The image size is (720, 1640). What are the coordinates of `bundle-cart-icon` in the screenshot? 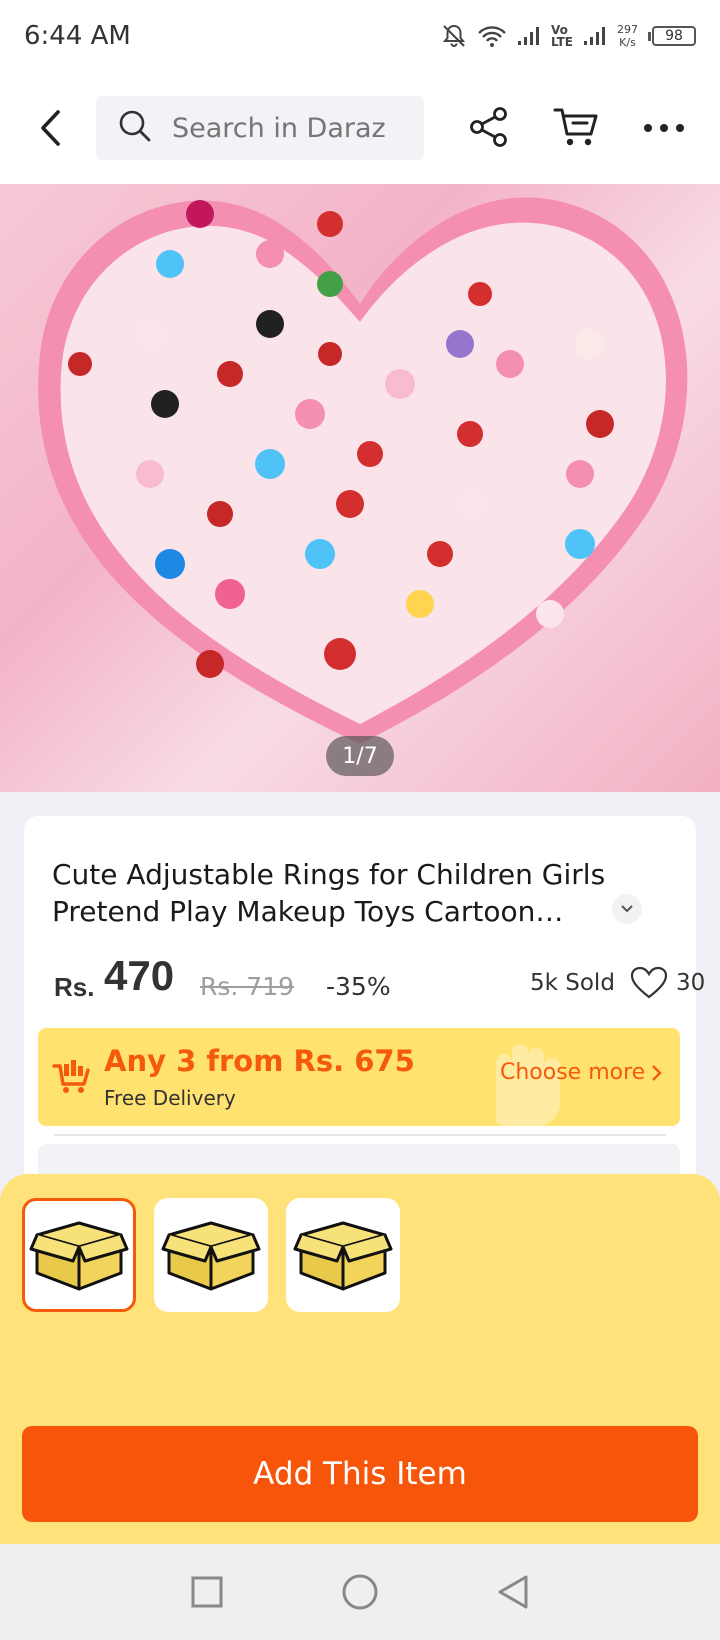 It's located at (71, 1078).